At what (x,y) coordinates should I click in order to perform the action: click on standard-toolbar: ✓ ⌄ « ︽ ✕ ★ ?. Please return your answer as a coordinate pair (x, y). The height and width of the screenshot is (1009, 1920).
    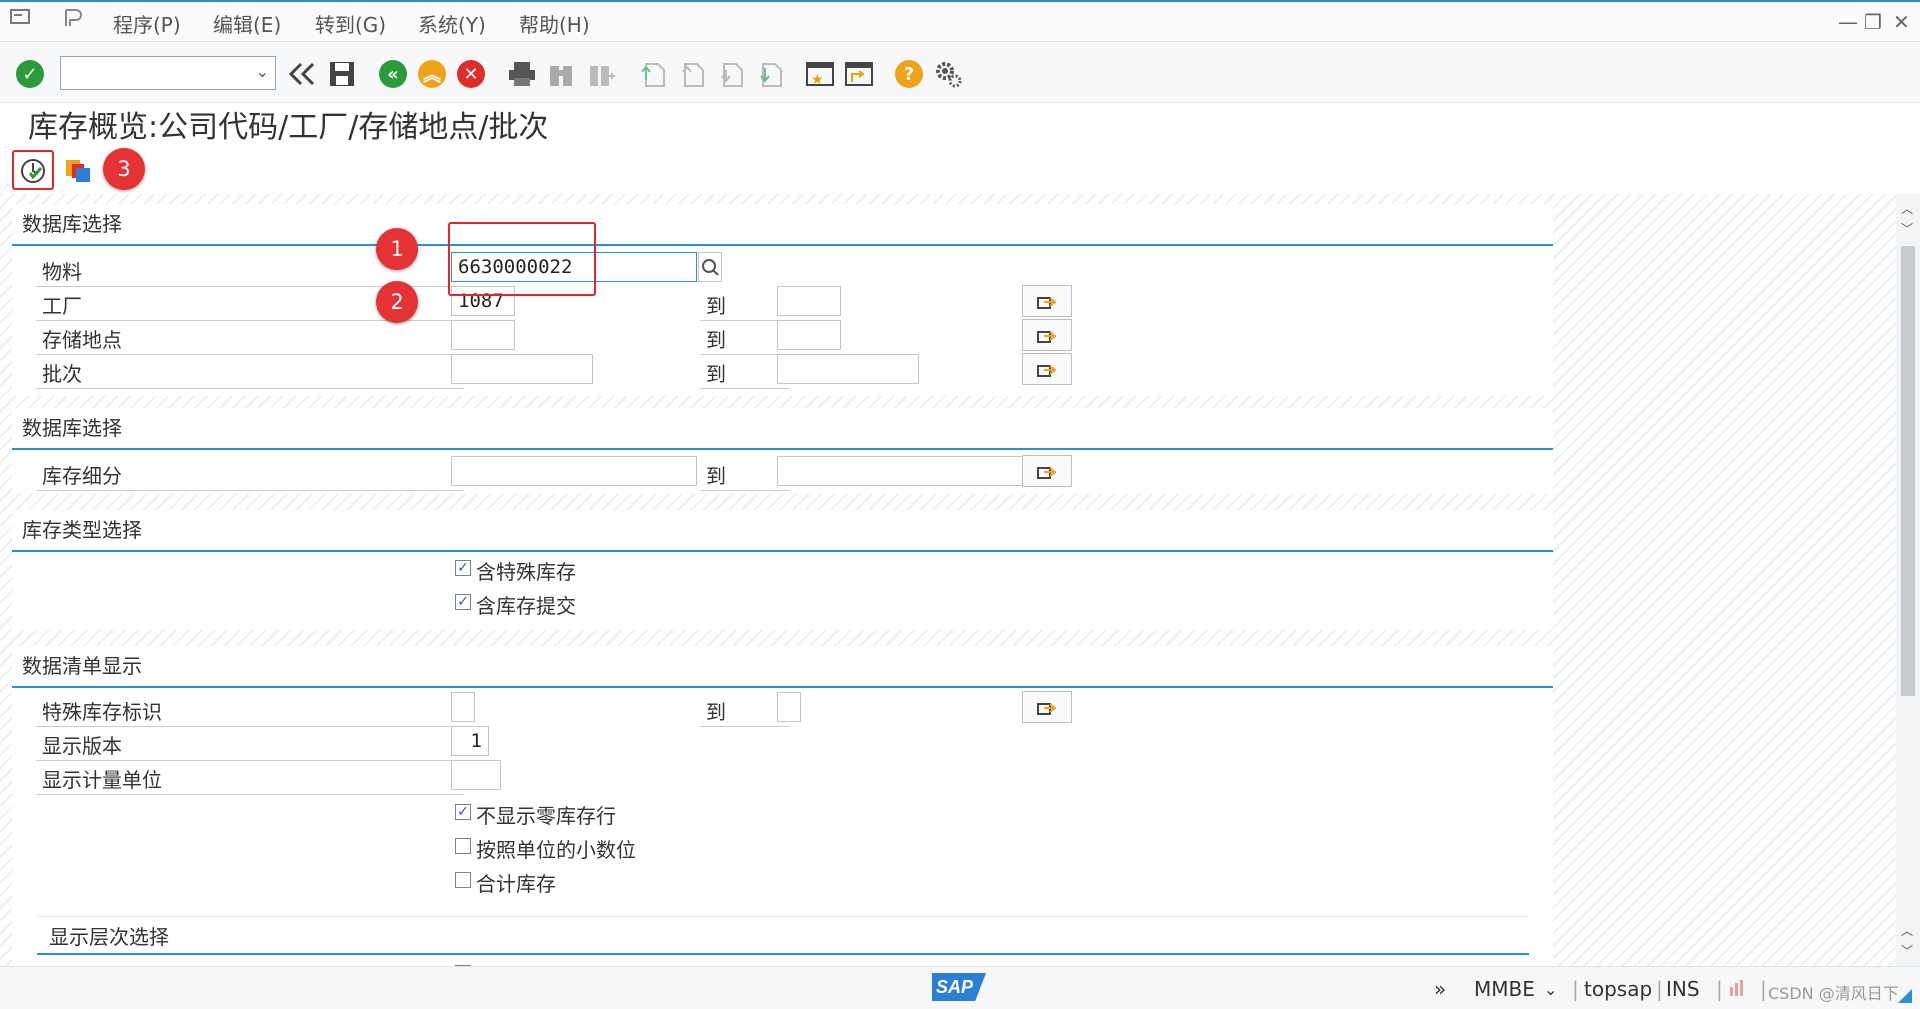
    Looking at the image, I should click on (960, 72).